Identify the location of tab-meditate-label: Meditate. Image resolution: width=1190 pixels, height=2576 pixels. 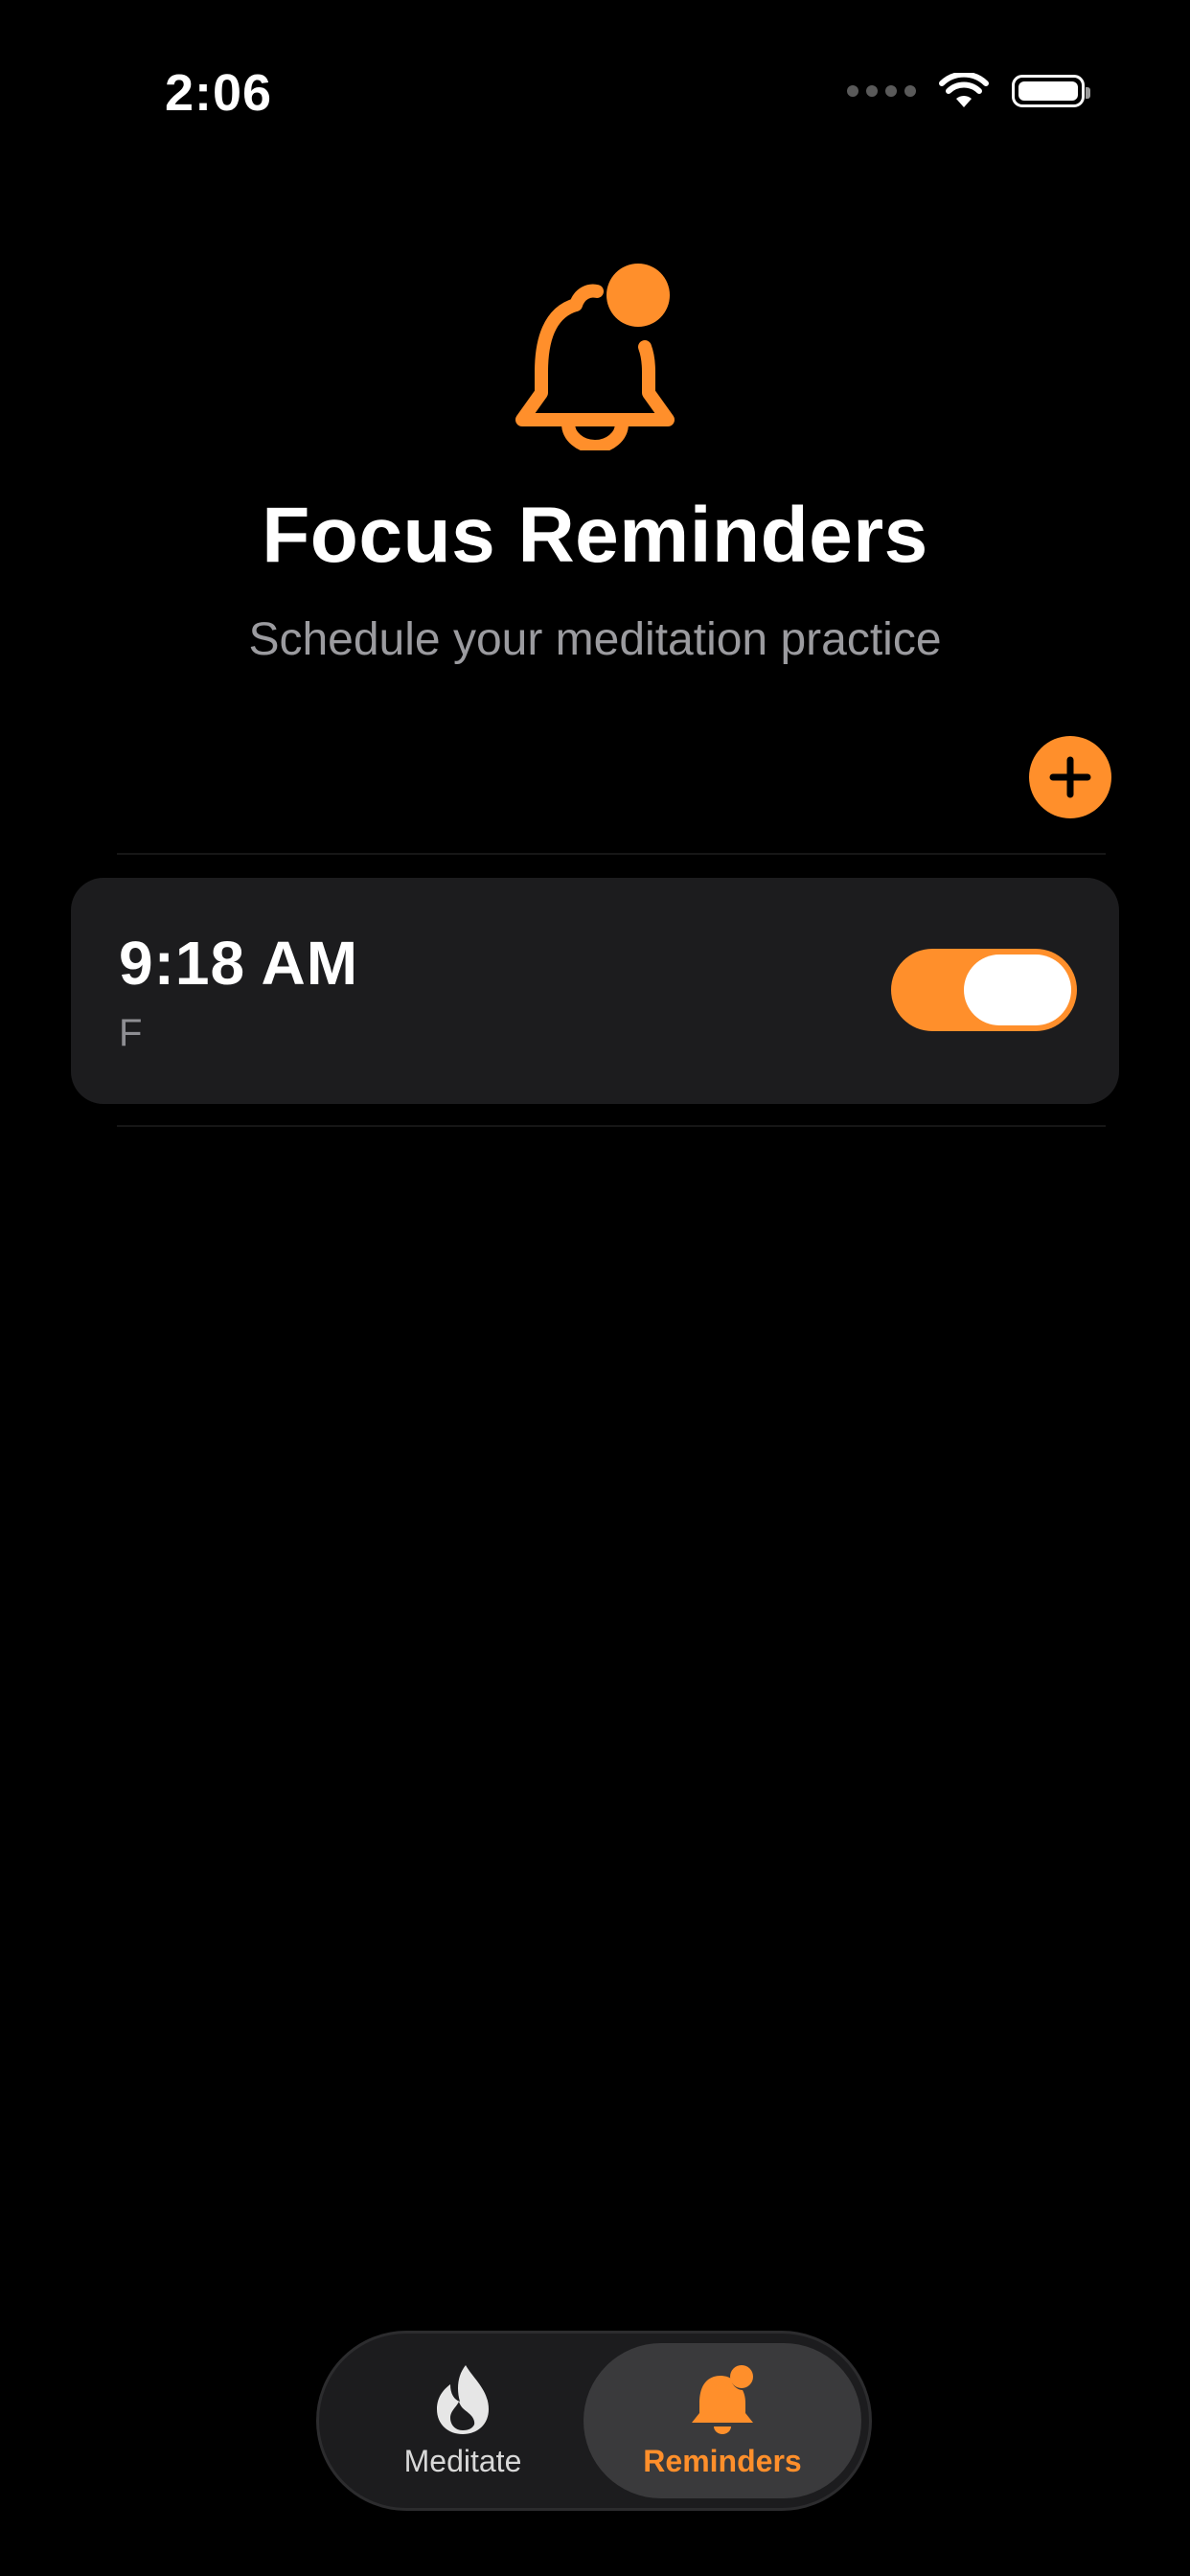
(463, 2460).